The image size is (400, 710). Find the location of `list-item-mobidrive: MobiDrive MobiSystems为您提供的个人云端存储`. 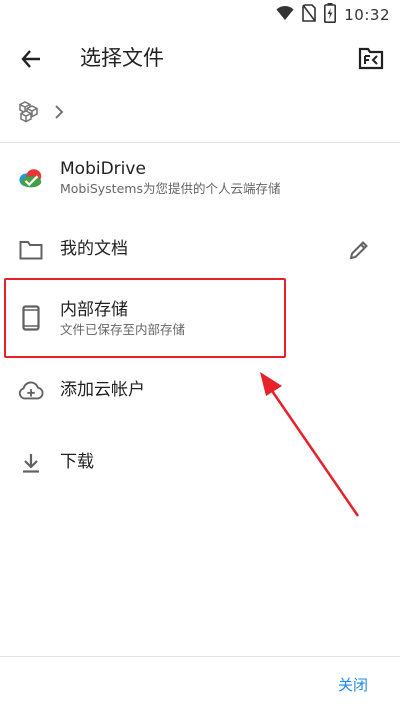

list-item-mobidrive: MobiDrive MobiSystems为您提供的个人云端存储 is located at coordinates (200, 179).